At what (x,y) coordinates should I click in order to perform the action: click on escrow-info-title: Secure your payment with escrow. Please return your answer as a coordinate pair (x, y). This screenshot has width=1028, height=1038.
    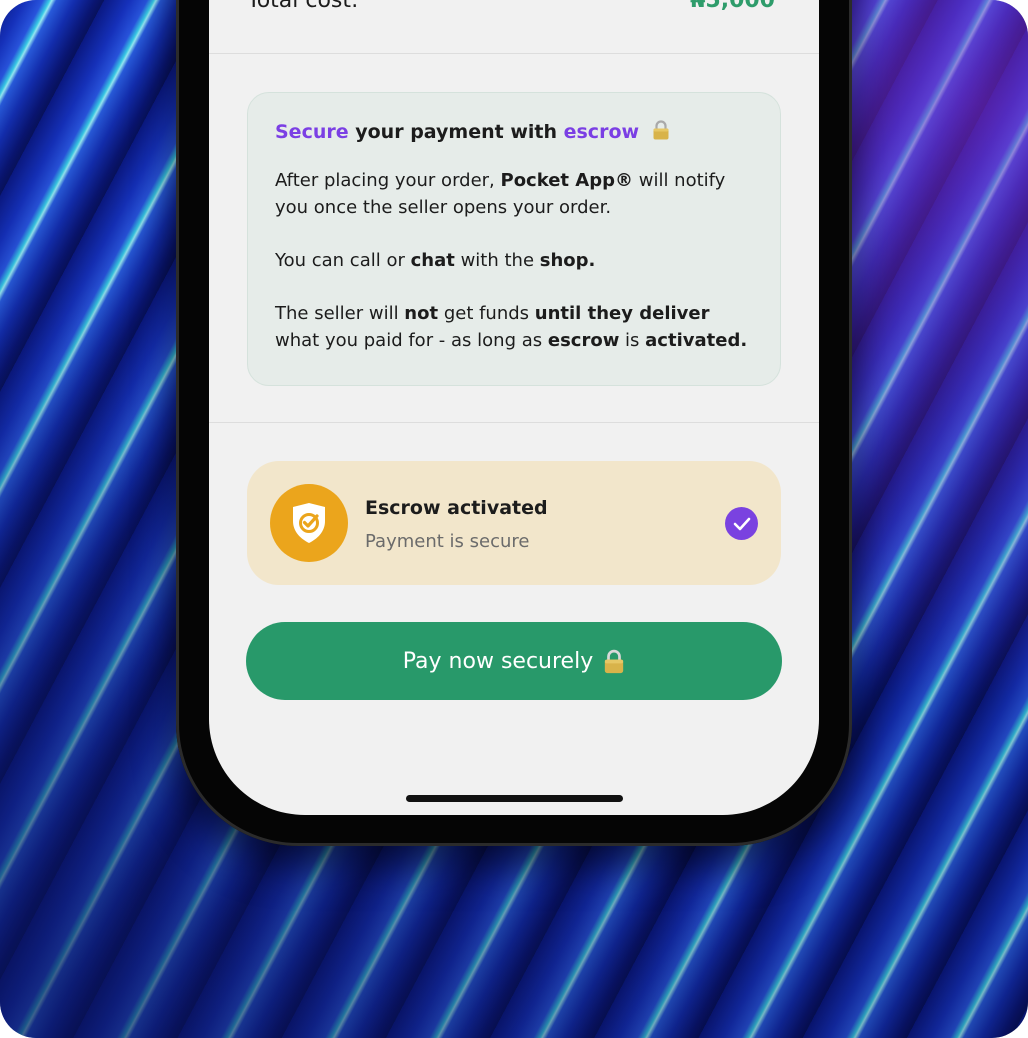
    Looking at the image, I should click on (514, 132).